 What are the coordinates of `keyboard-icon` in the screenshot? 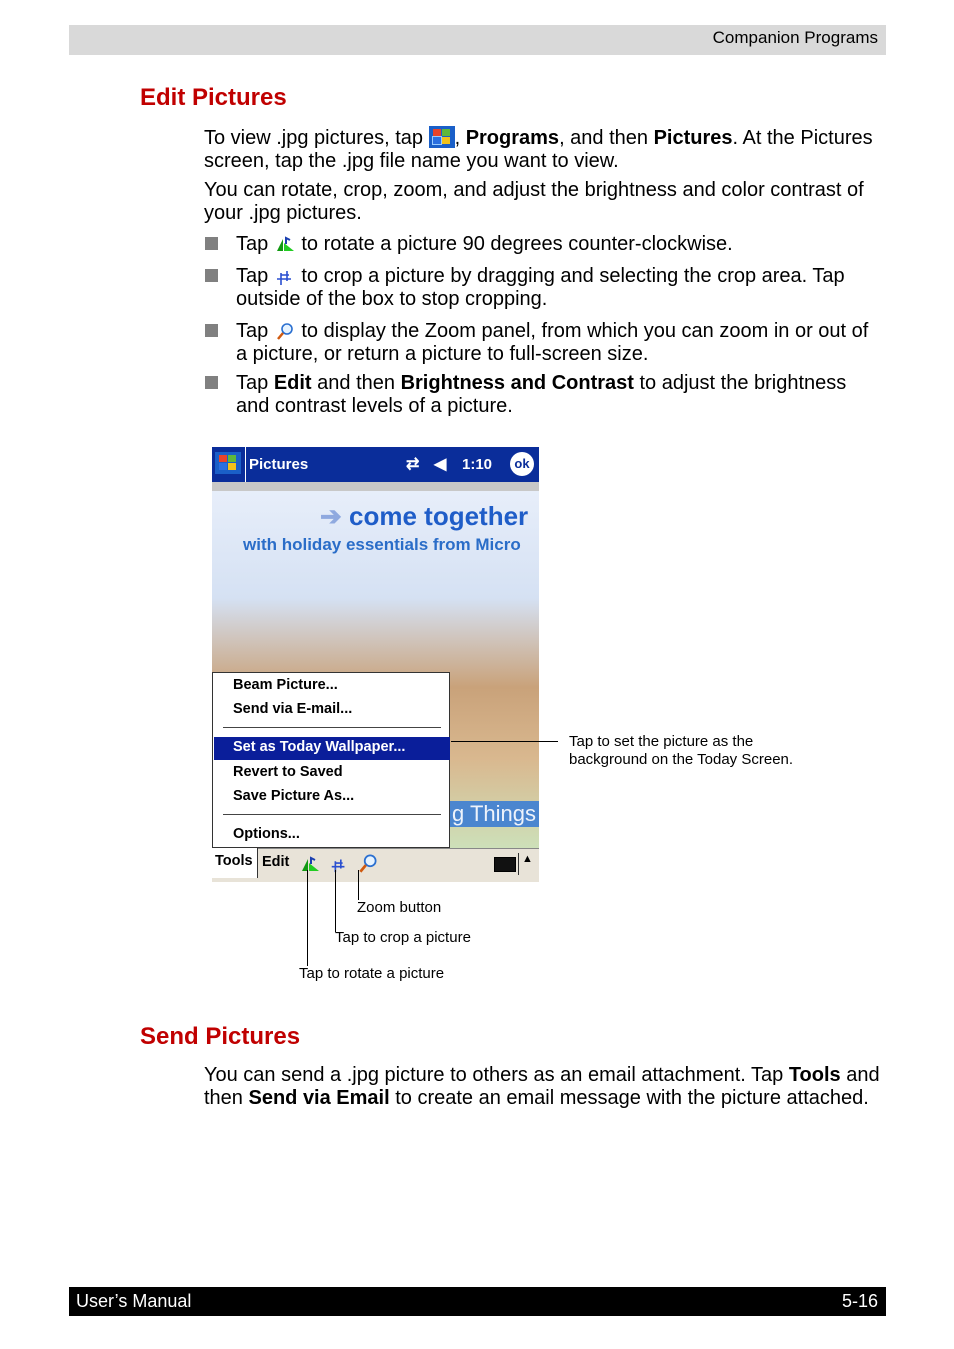 It's located at (505, 864).